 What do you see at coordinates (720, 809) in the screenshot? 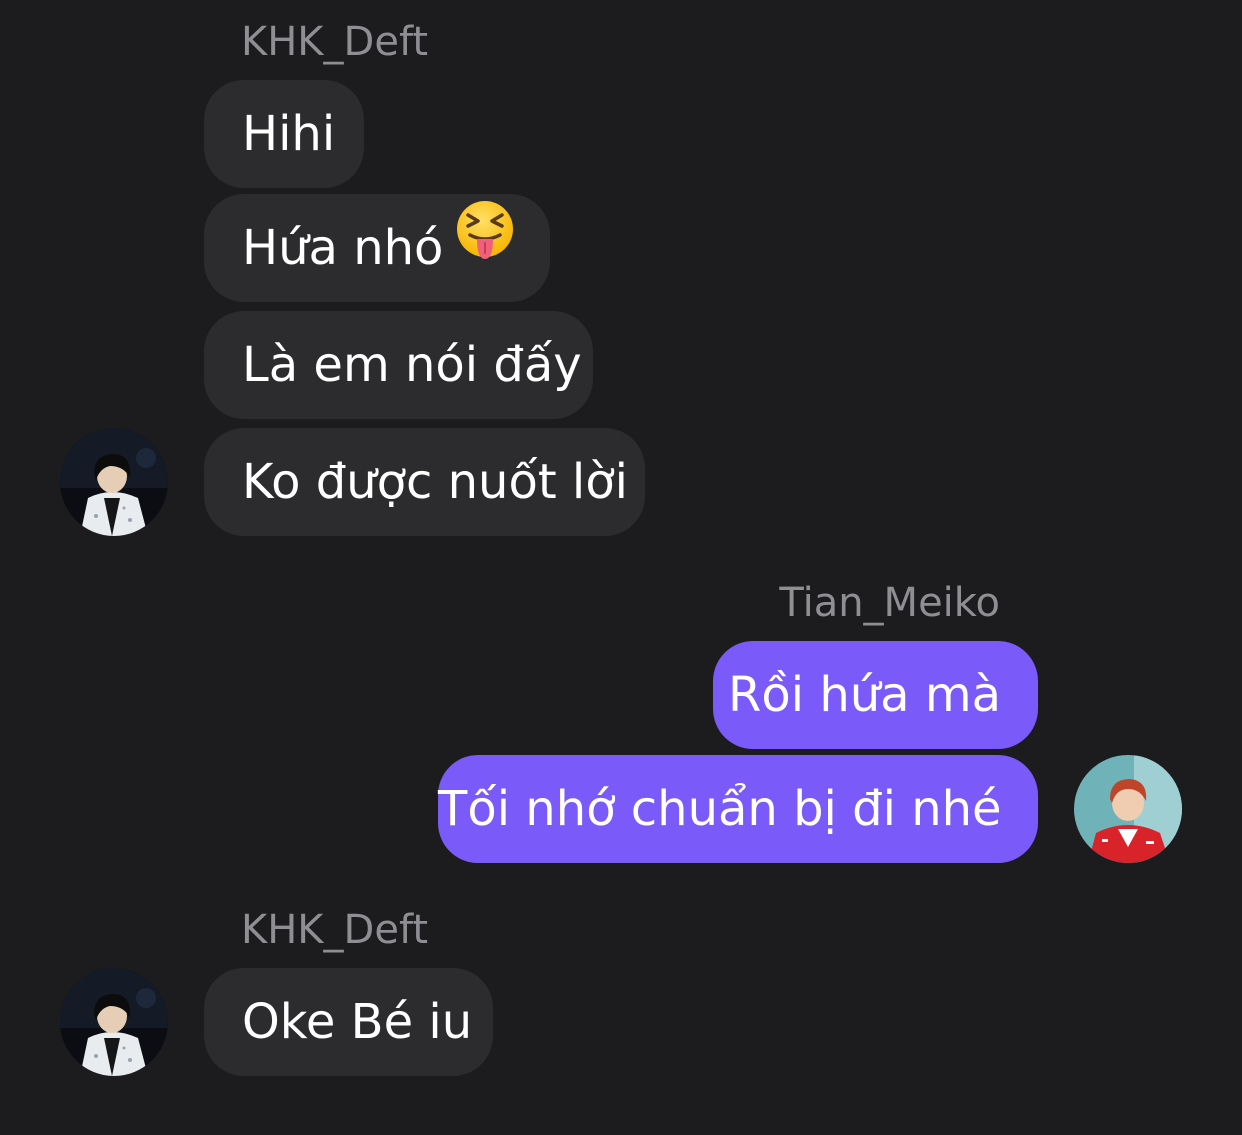
I see `message-text: Tối nhớ chuẩn bị đi nhé` at bounding box center [720, 809].